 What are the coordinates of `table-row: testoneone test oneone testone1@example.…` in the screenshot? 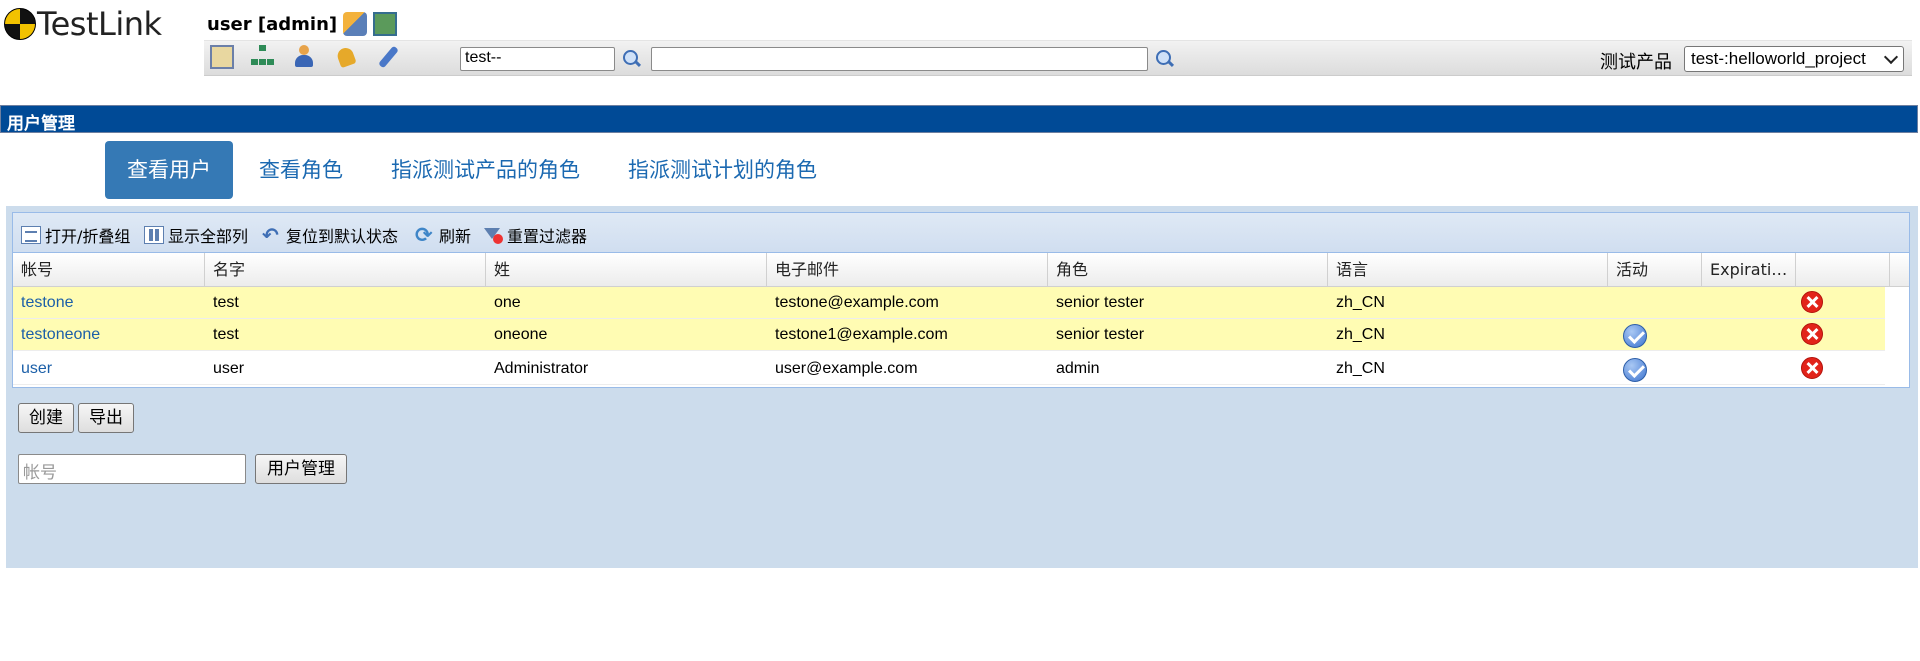 It's located at (949, 335).